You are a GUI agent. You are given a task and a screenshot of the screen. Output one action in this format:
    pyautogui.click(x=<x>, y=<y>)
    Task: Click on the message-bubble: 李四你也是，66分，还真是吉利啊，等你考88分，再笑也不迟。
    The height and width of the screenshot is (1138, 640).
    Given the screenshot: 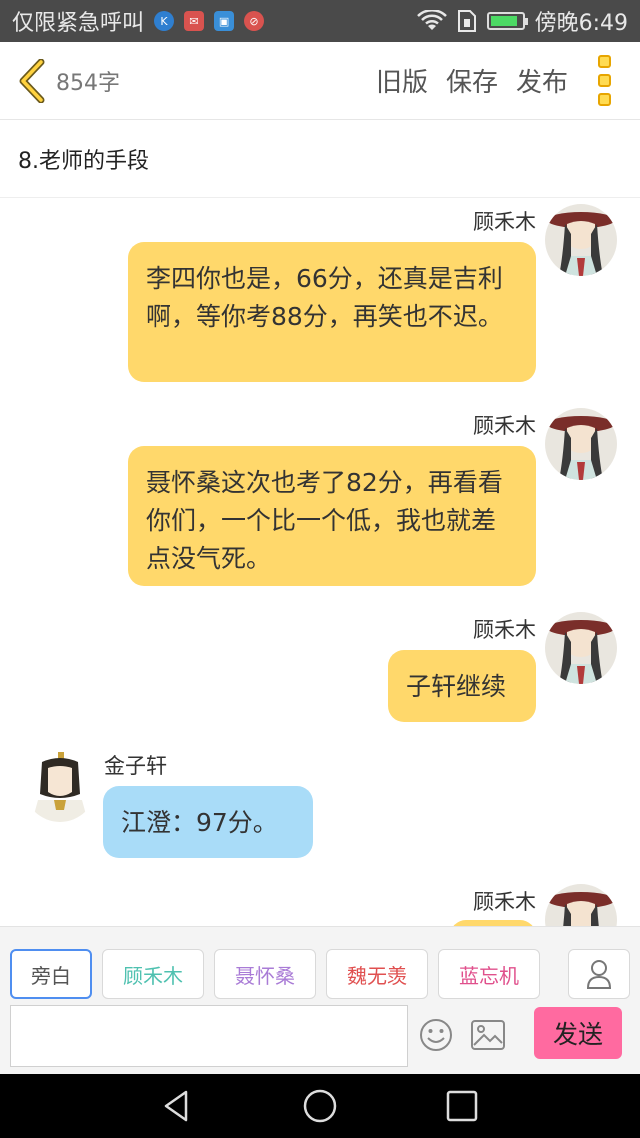 What is the action you would take?
    pyautogui.click(x=332, y=312)
    